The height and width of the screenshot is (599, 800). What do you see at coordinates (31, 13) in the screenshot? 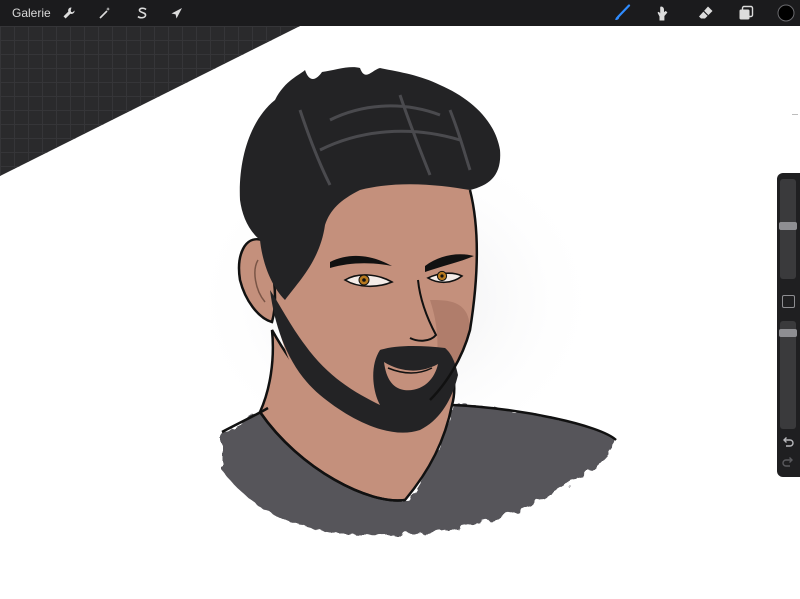
I see `gallery-button: Galerie` at bounding box center [31, 13].